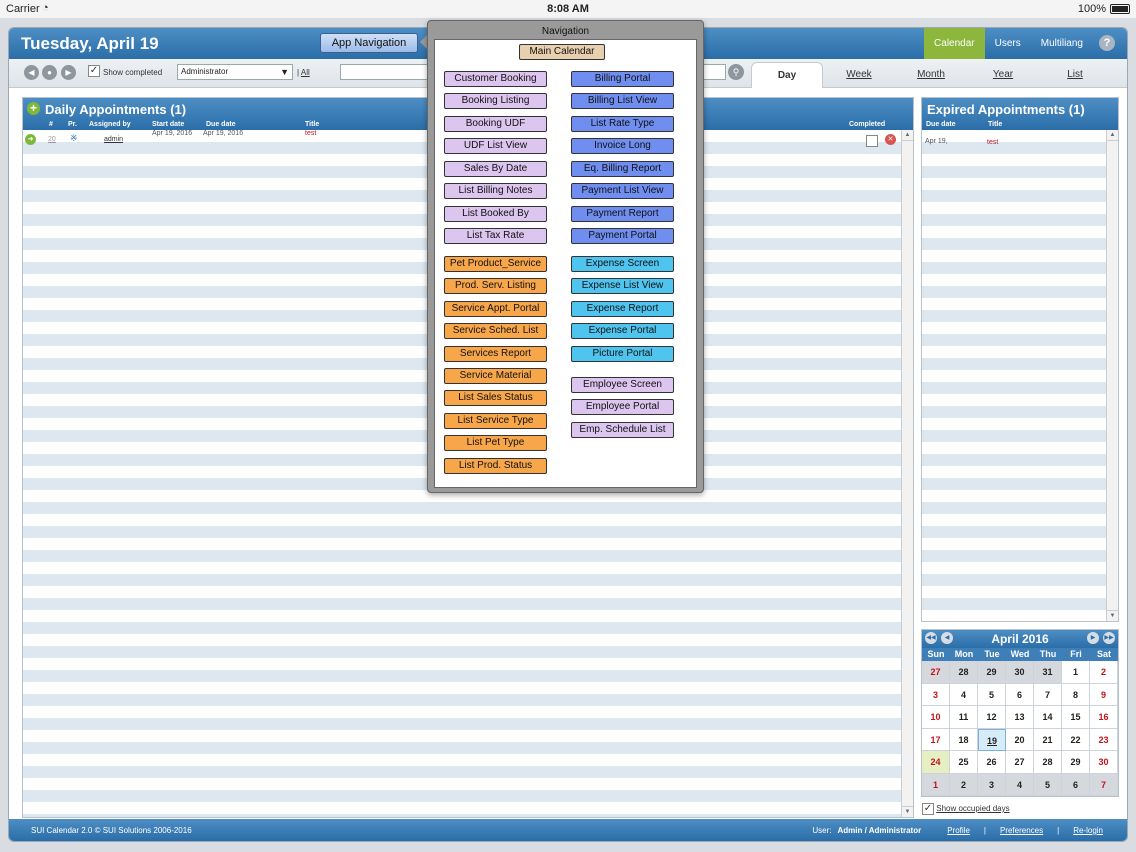 The height and width of the screenshot is (852, 1136). I want to click on help-icon: ?, so click(1107, 43).